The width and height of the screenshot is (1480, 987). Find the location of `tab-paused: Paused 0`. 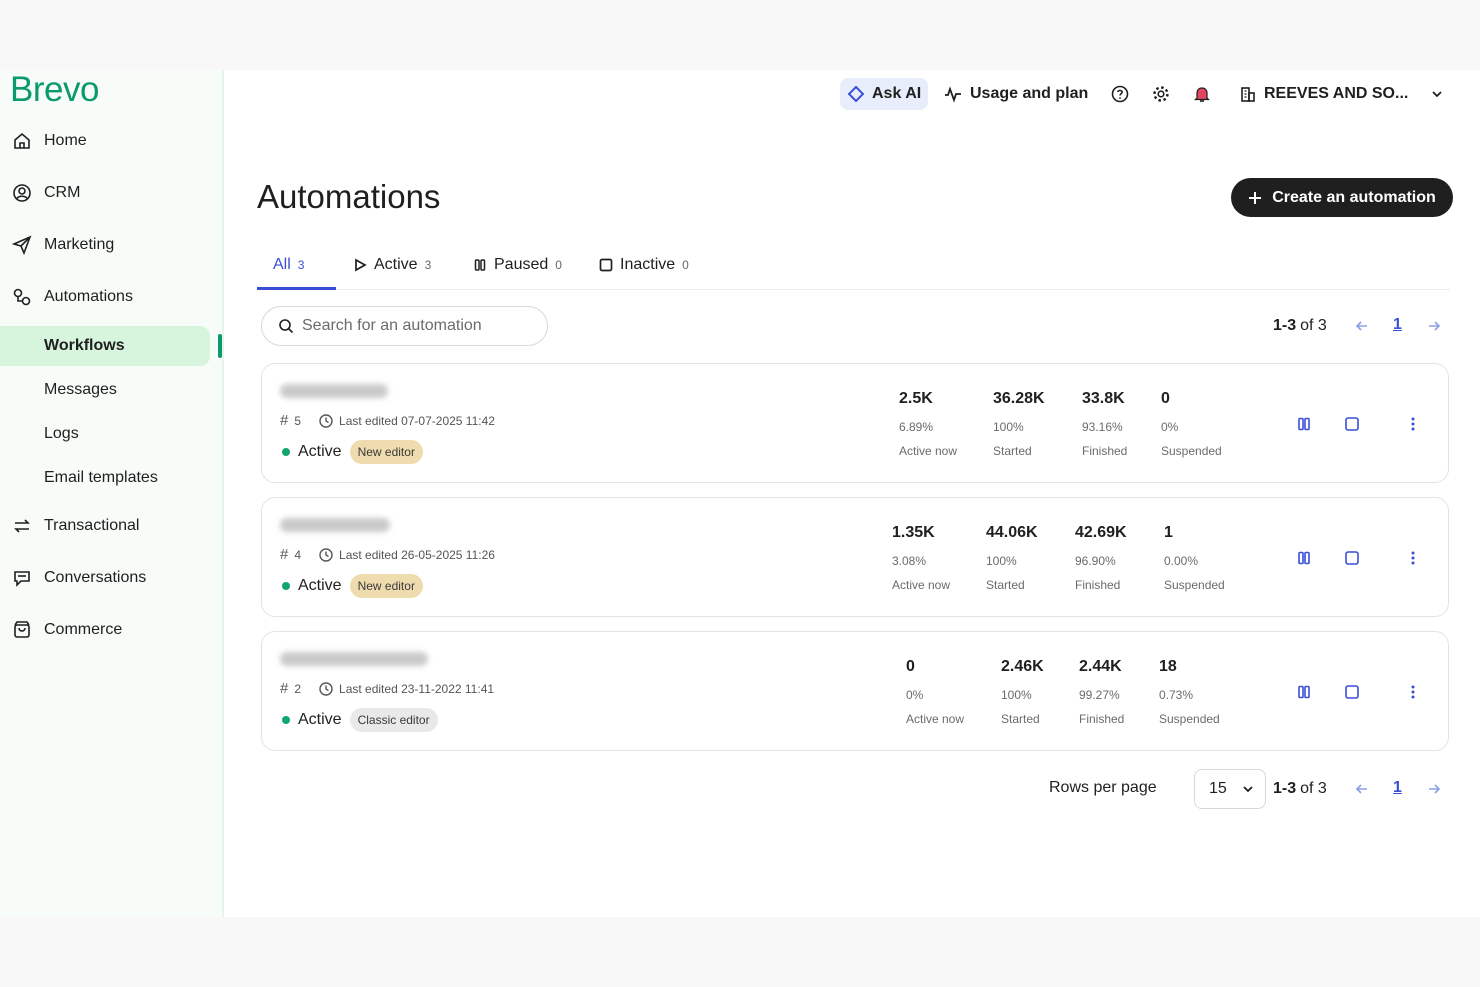

tab-paused: Paused 0 is located at coordinates (517, 265).